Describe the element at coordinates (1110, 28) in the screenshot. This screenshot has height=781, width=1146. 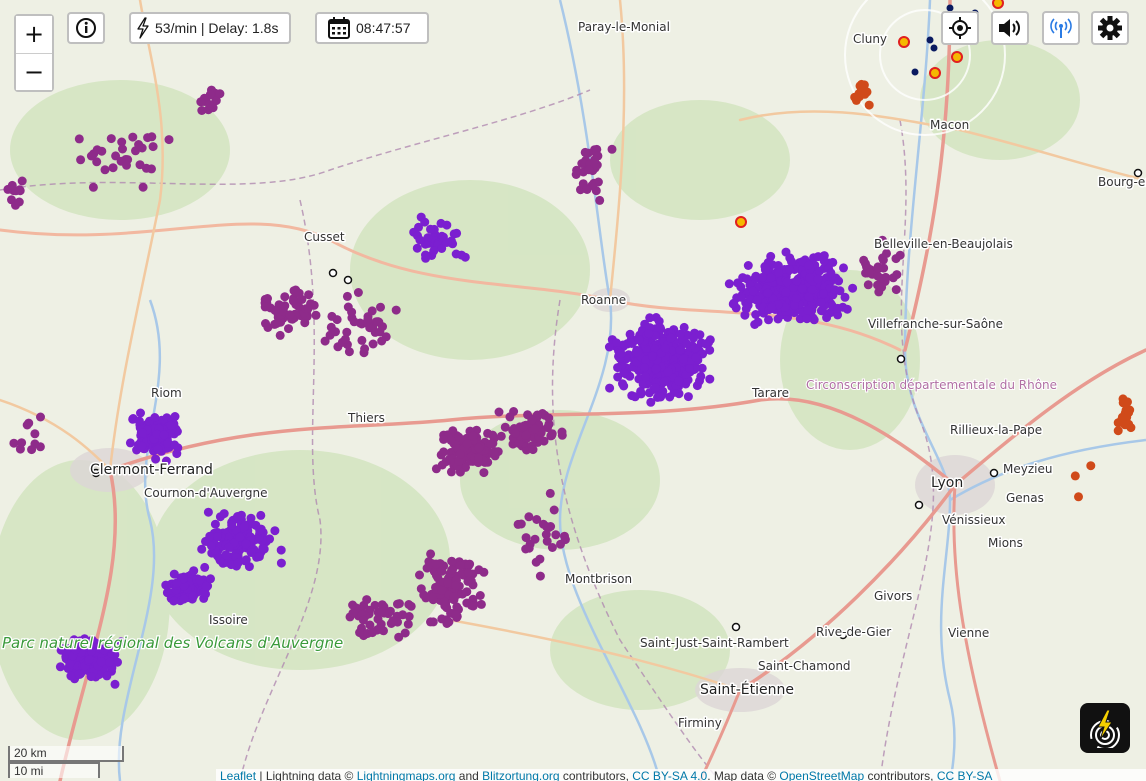
I see `settings-button` at that location.